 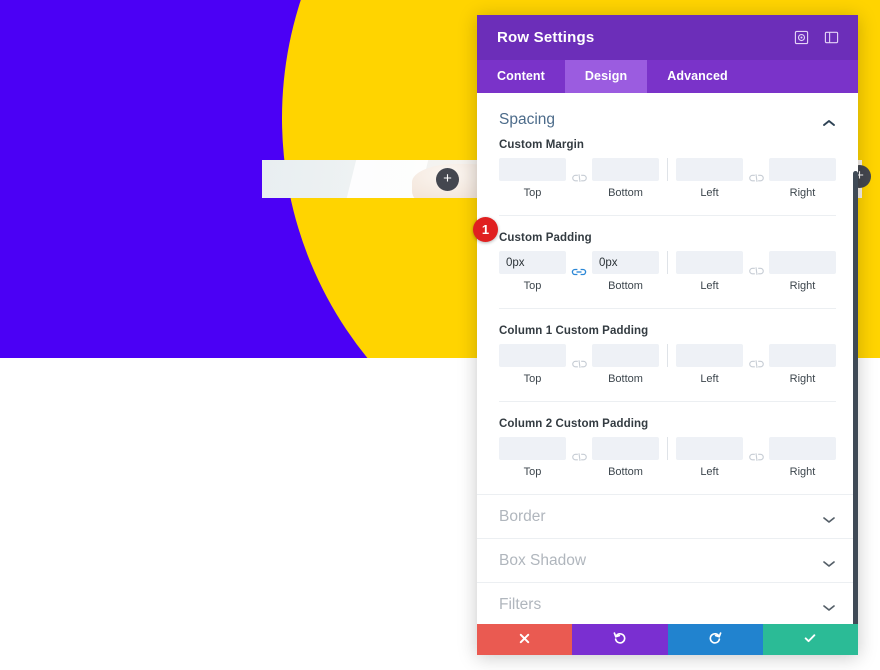 What do you see at coordinates (522, 516) in the screenshot?
I see `border-section-title: Border` at bounding box center [522, 516].